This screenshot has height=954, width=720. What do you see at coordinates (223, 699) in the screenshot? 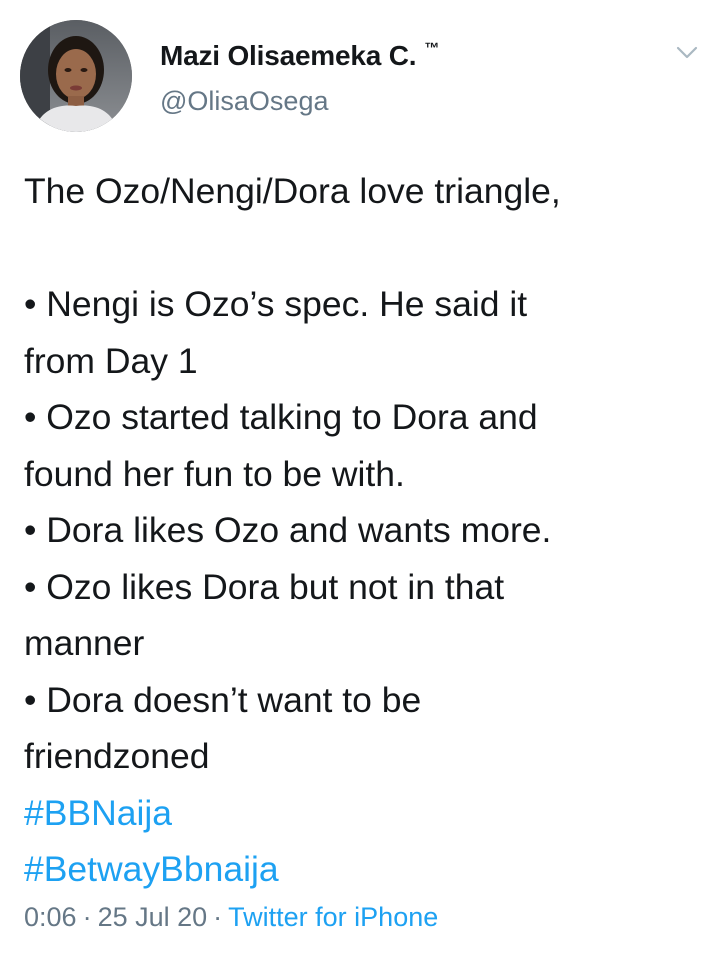
I see `tweet-line: • Dora doesn’t want to be` at bounding box center [223, 699].